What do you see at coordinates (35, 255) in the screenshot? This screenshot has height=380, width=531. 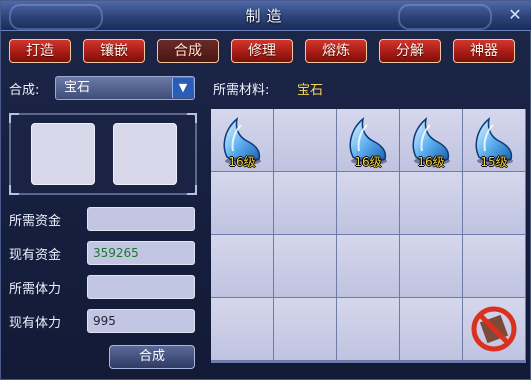 I see `current-funds-label: 现有资金` at bounding box center [35, 255].